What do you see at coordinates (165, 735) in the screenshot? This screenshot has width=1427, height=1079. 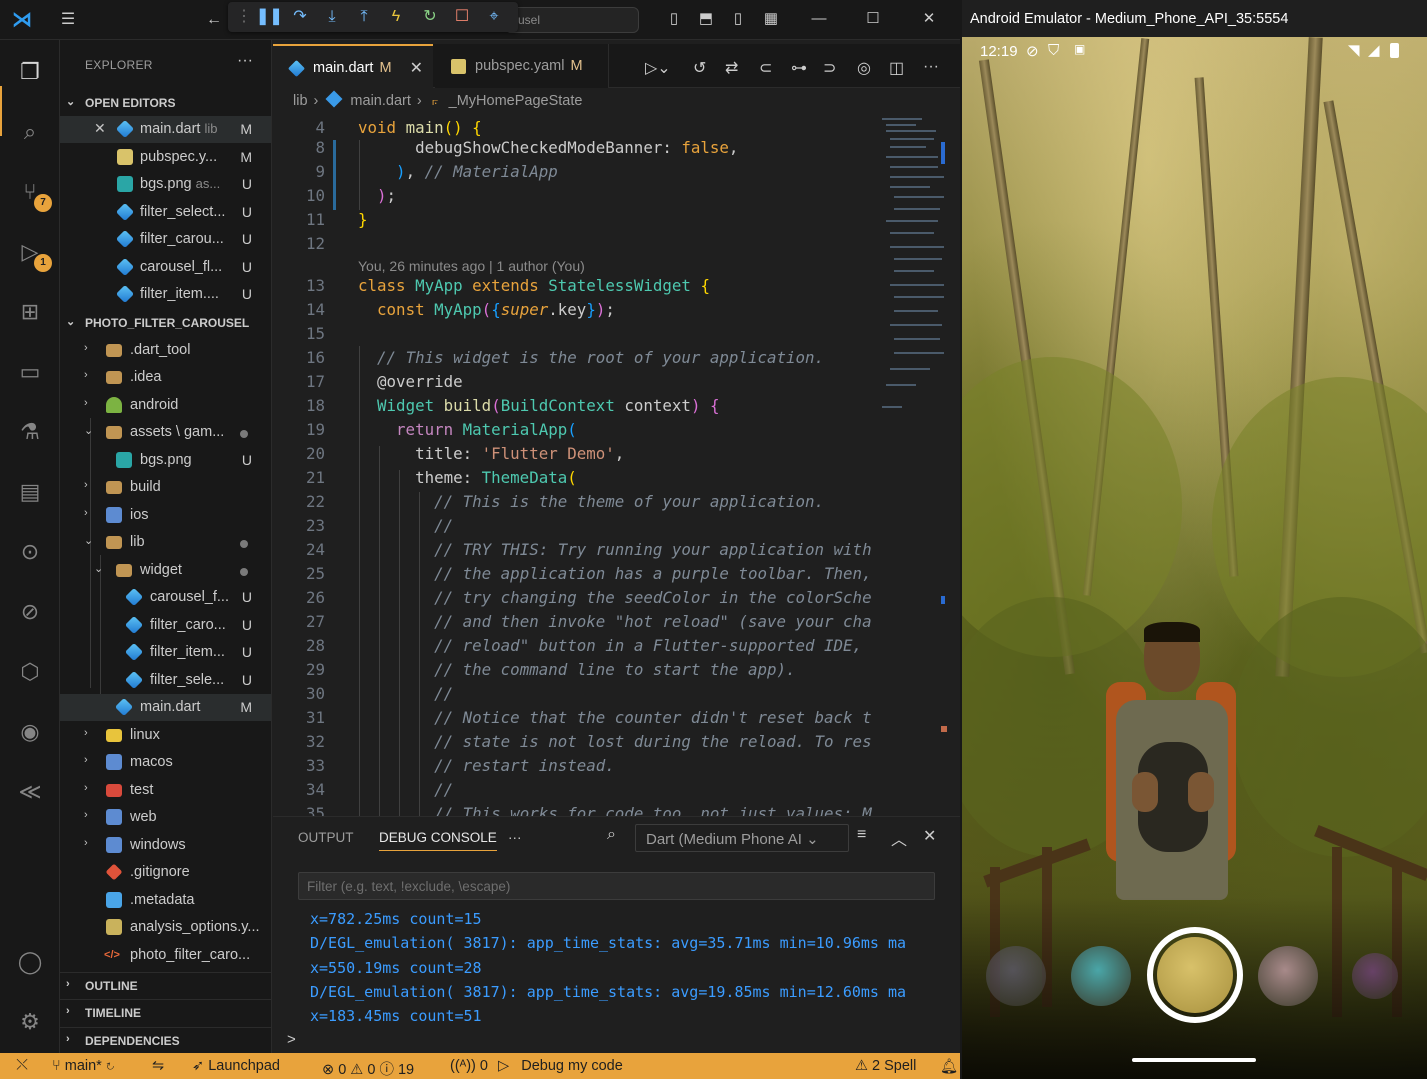 I see `tree-folder: › linux` at bounding box center [165, 735].